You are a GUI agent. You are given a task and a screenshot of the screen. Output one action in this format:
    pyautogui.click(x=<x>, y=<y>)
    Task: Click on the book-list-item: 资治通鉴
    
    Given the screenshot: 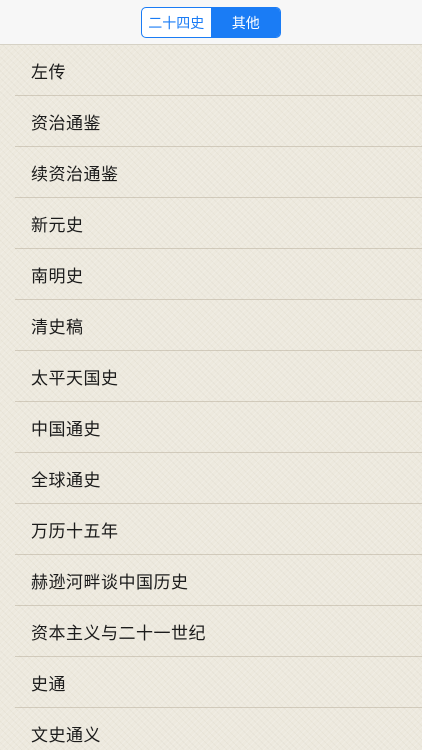 What is the action you would take?
    pyautogui.click(x=211, y=121)
    